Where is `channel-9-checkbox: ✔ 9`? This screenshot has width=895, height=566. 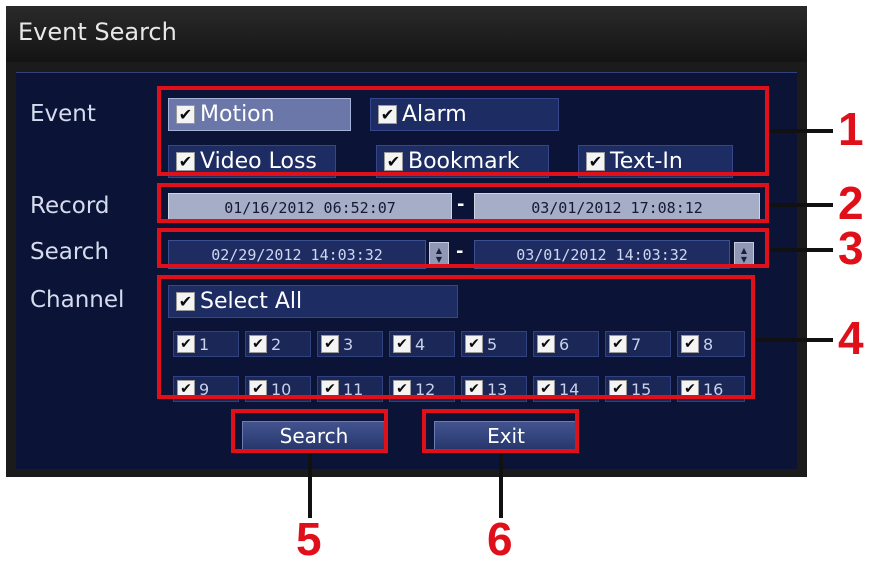 channel-9-checkbox: ✔ 9 is located at coordinates (206, 389).